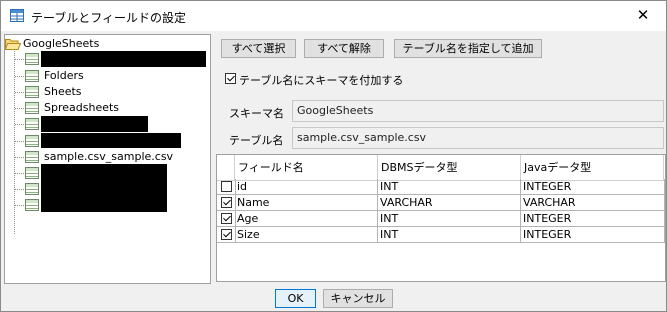 This screenshot has height=312, width=667. I want to click on table-settings-icon, so click(17, 15).